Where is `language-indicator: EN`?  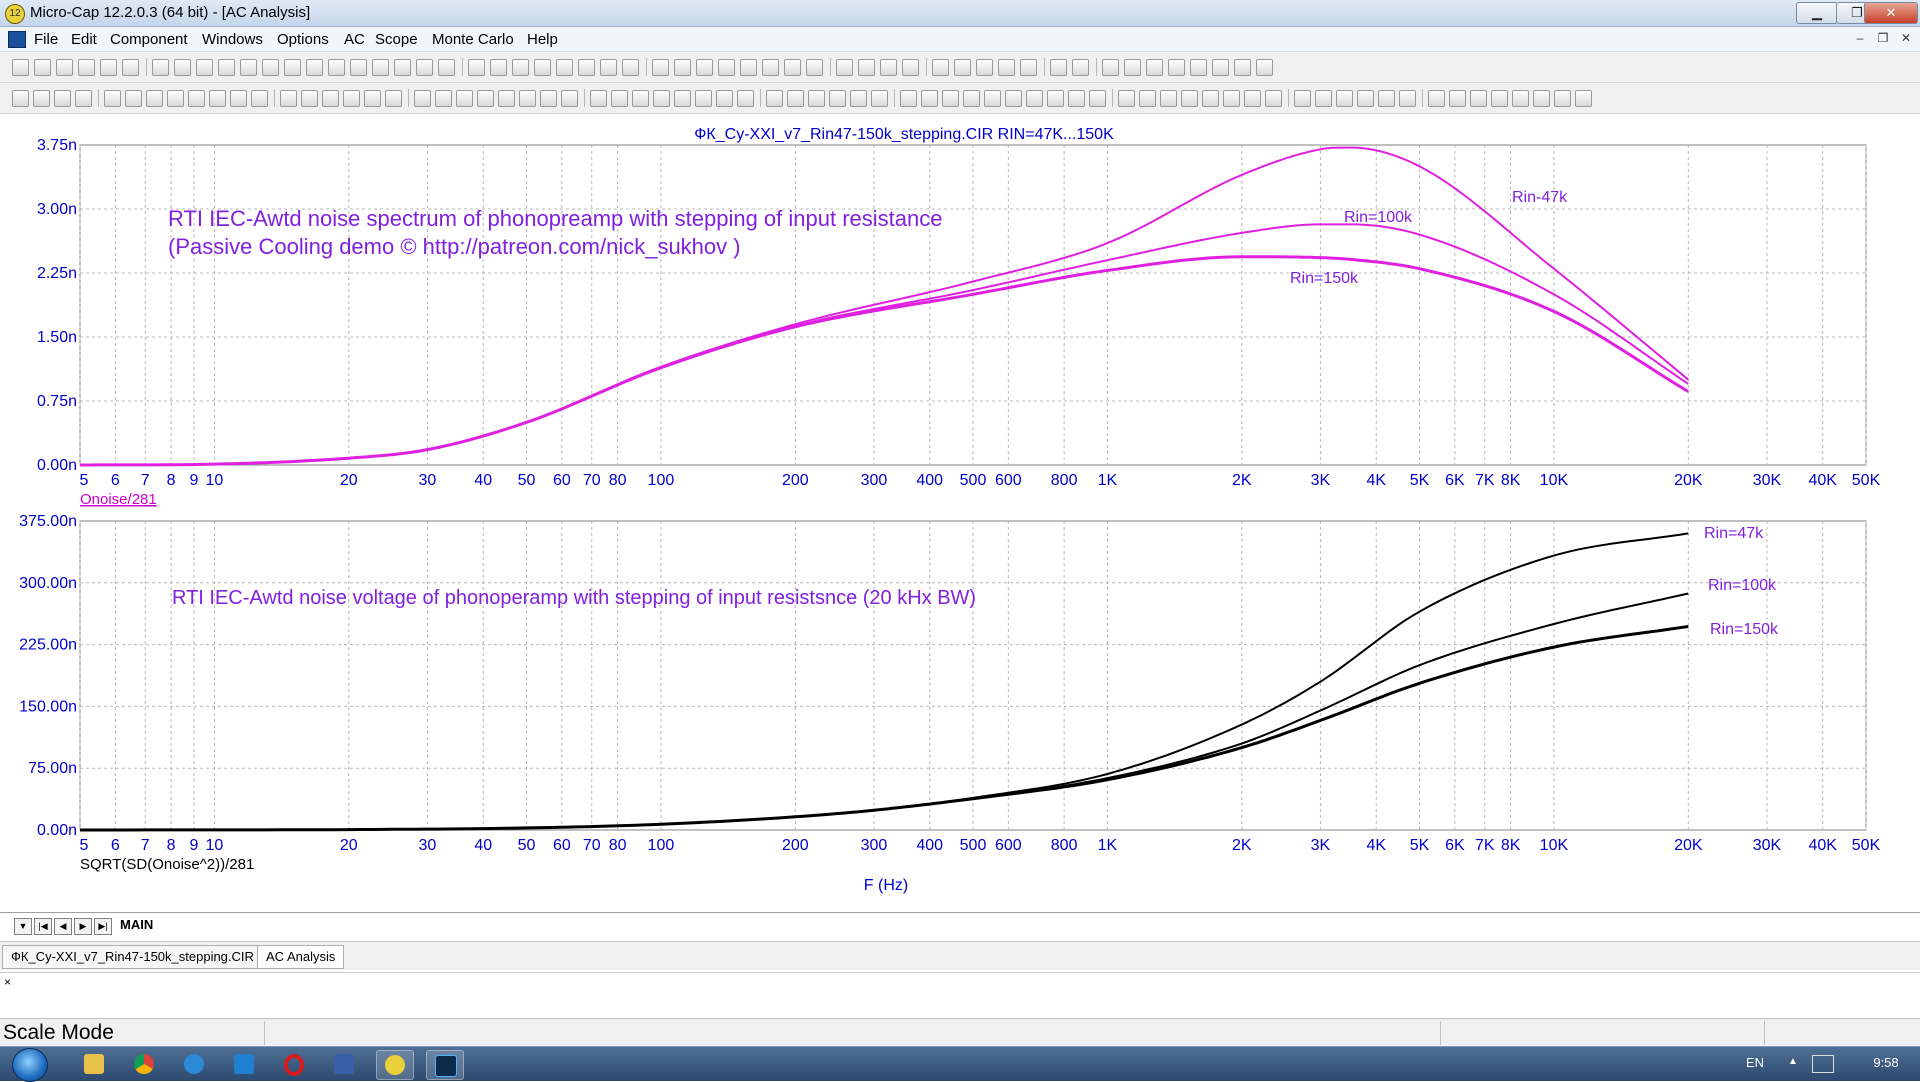 language-indicator: EN is located at coordinates (1755, 1062).